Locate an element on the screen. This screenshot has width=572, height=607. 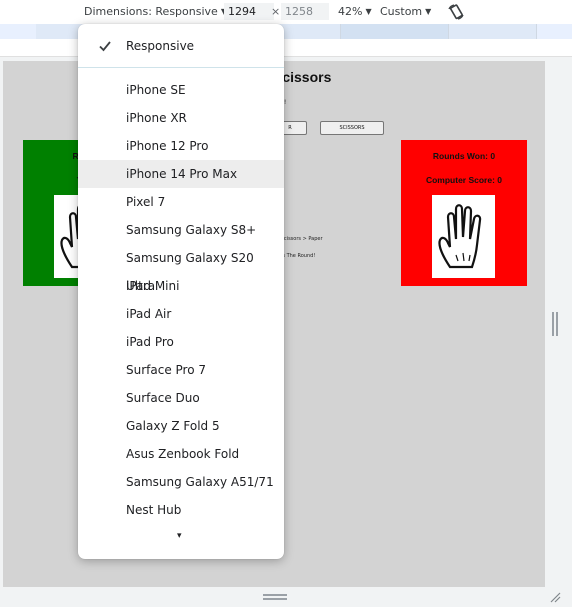
menu-item-responsive: Responsive is located at coordinates (181, 46).